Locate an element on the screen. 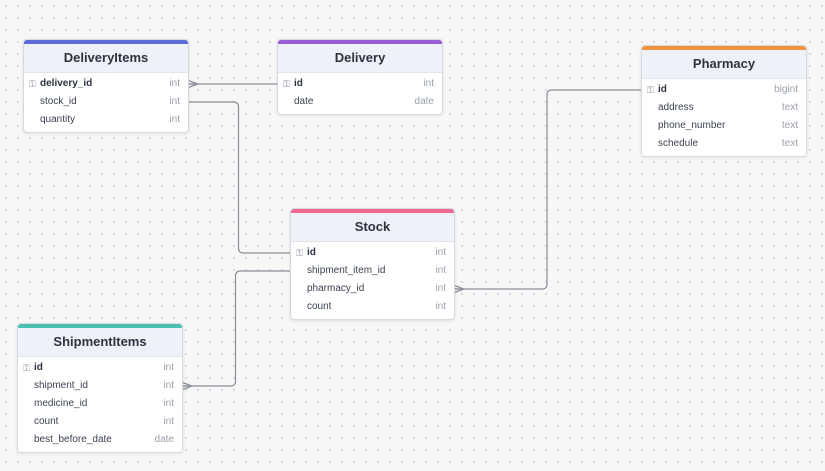 The height and width of the screenshot is (471, 825). column-name: shipment_id is located at coordinates (61, 385).